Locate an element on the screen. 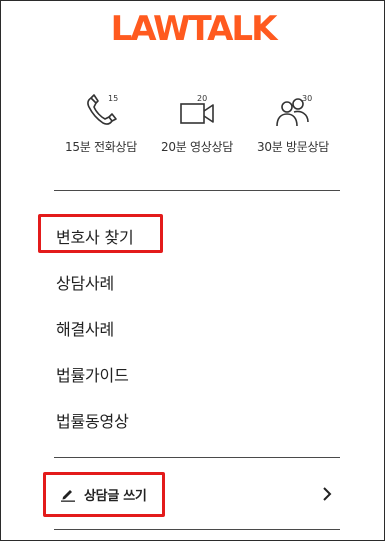 This screenshot has height=541, width=385. menu-item-solved-cases: 해결사례 is located at coordinates (196, 328).